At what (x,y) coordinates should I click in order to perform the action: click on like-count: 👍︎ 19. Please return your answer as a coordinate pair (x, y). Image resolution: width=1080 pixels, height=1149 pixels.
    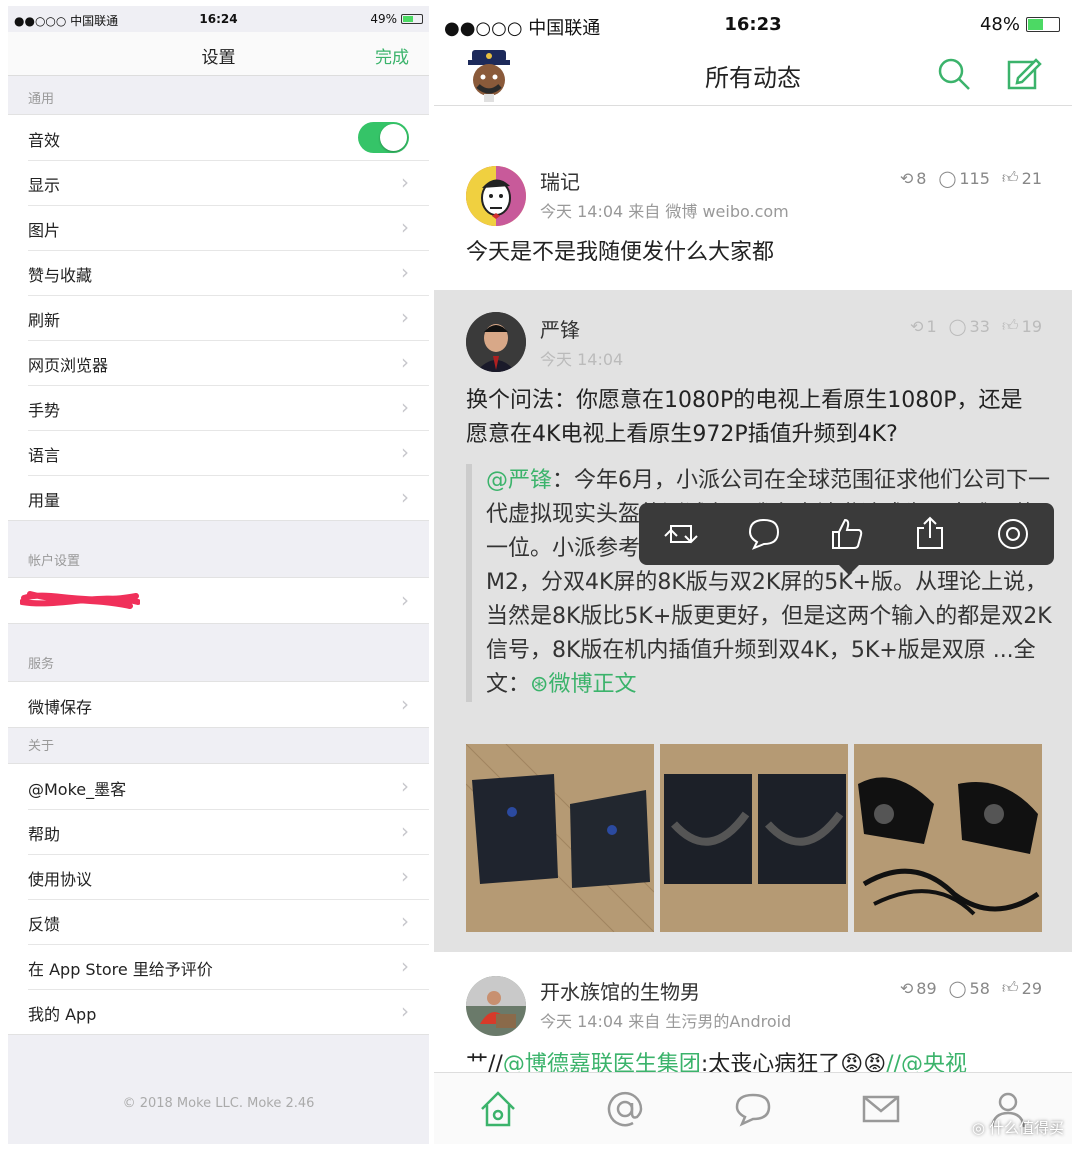
    Looking at the image, I should click on (1022, 326).